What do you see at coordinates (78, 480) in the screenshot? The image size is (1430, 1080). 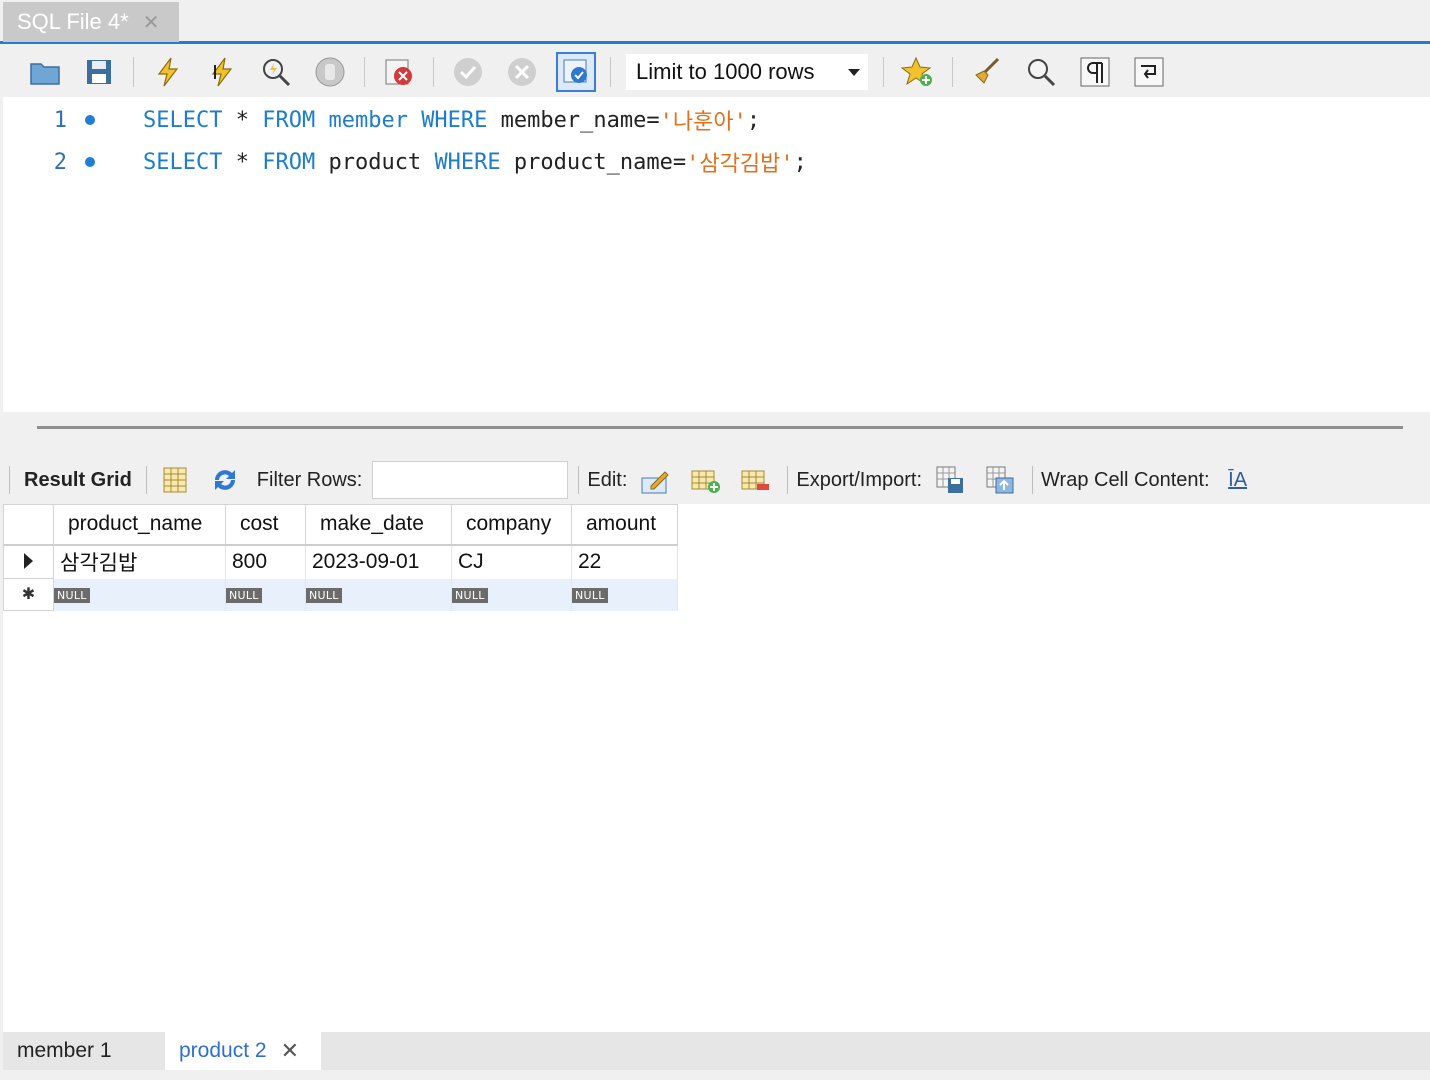 I see `result-grid-tab: Result Grid` at bounding box center [78, 480].